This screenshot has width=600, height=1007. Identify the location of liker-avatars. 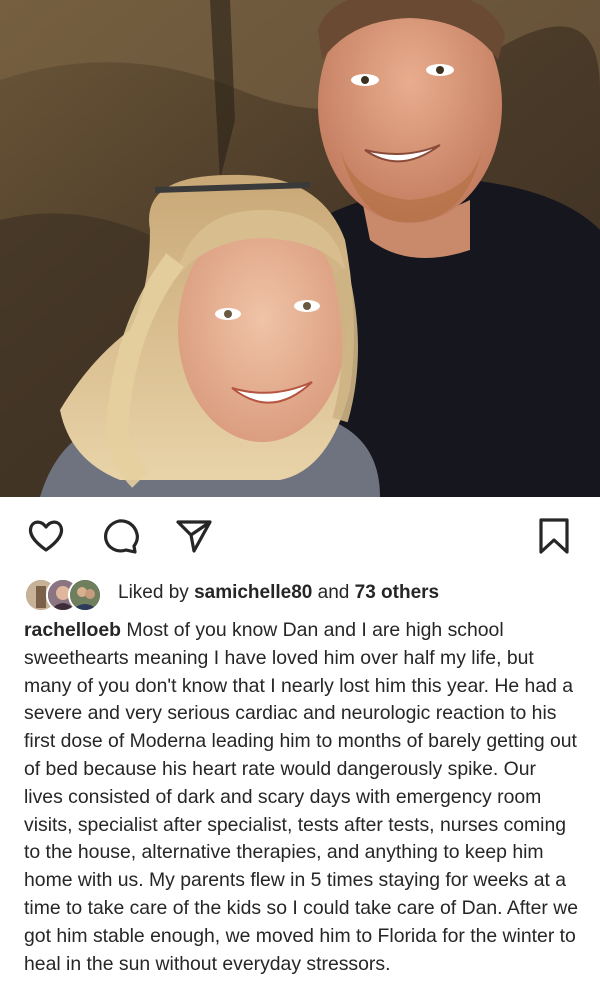
(64, 594).